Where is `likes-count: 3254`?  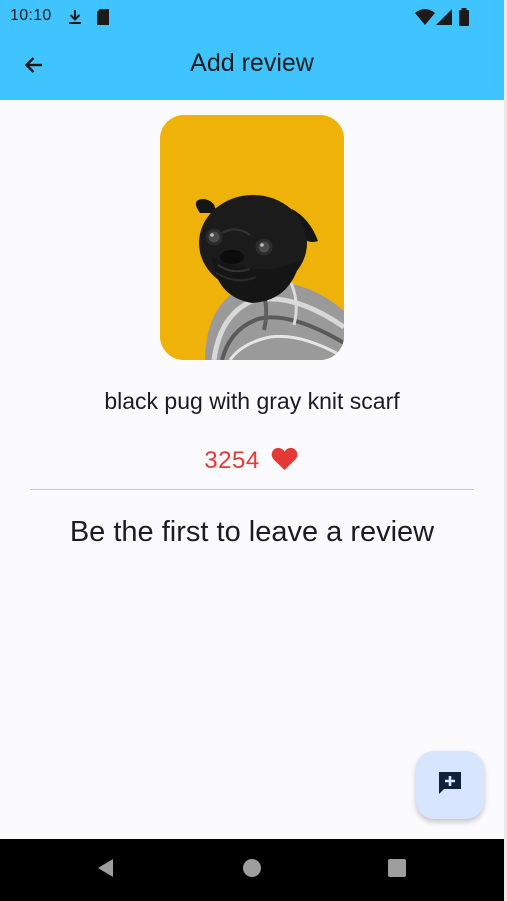
likes-count: 3254 is located at coordinates (232, 460).